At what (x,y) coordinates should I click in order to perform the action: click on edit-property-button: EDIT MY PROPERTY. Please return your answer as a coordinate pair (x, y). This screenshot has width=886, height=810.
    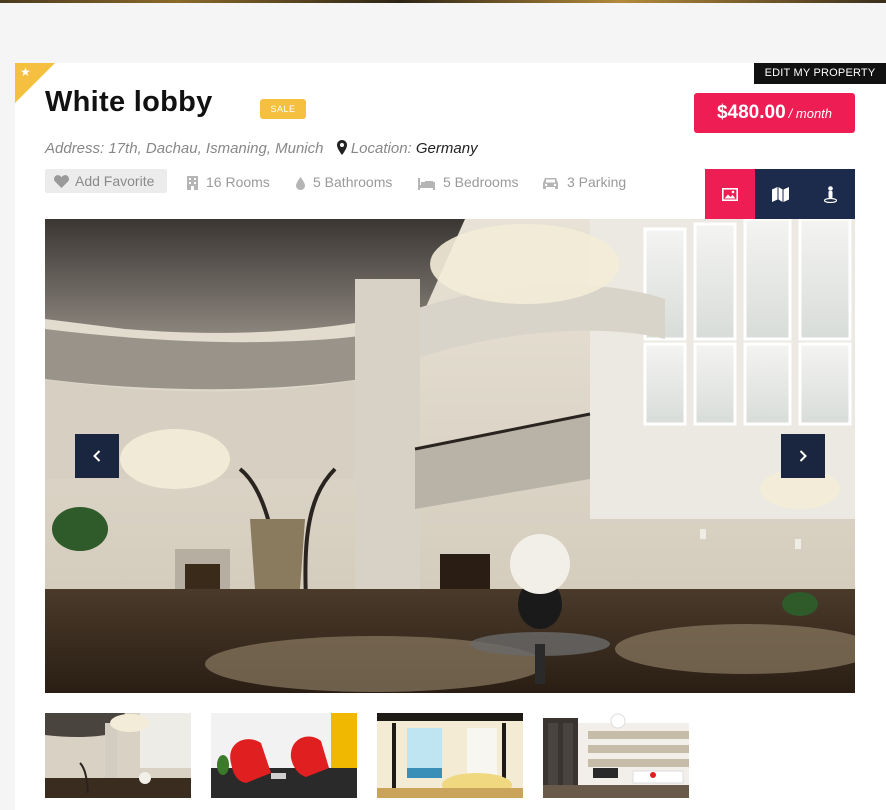
    Looking at the image, I should click on (820, 73).